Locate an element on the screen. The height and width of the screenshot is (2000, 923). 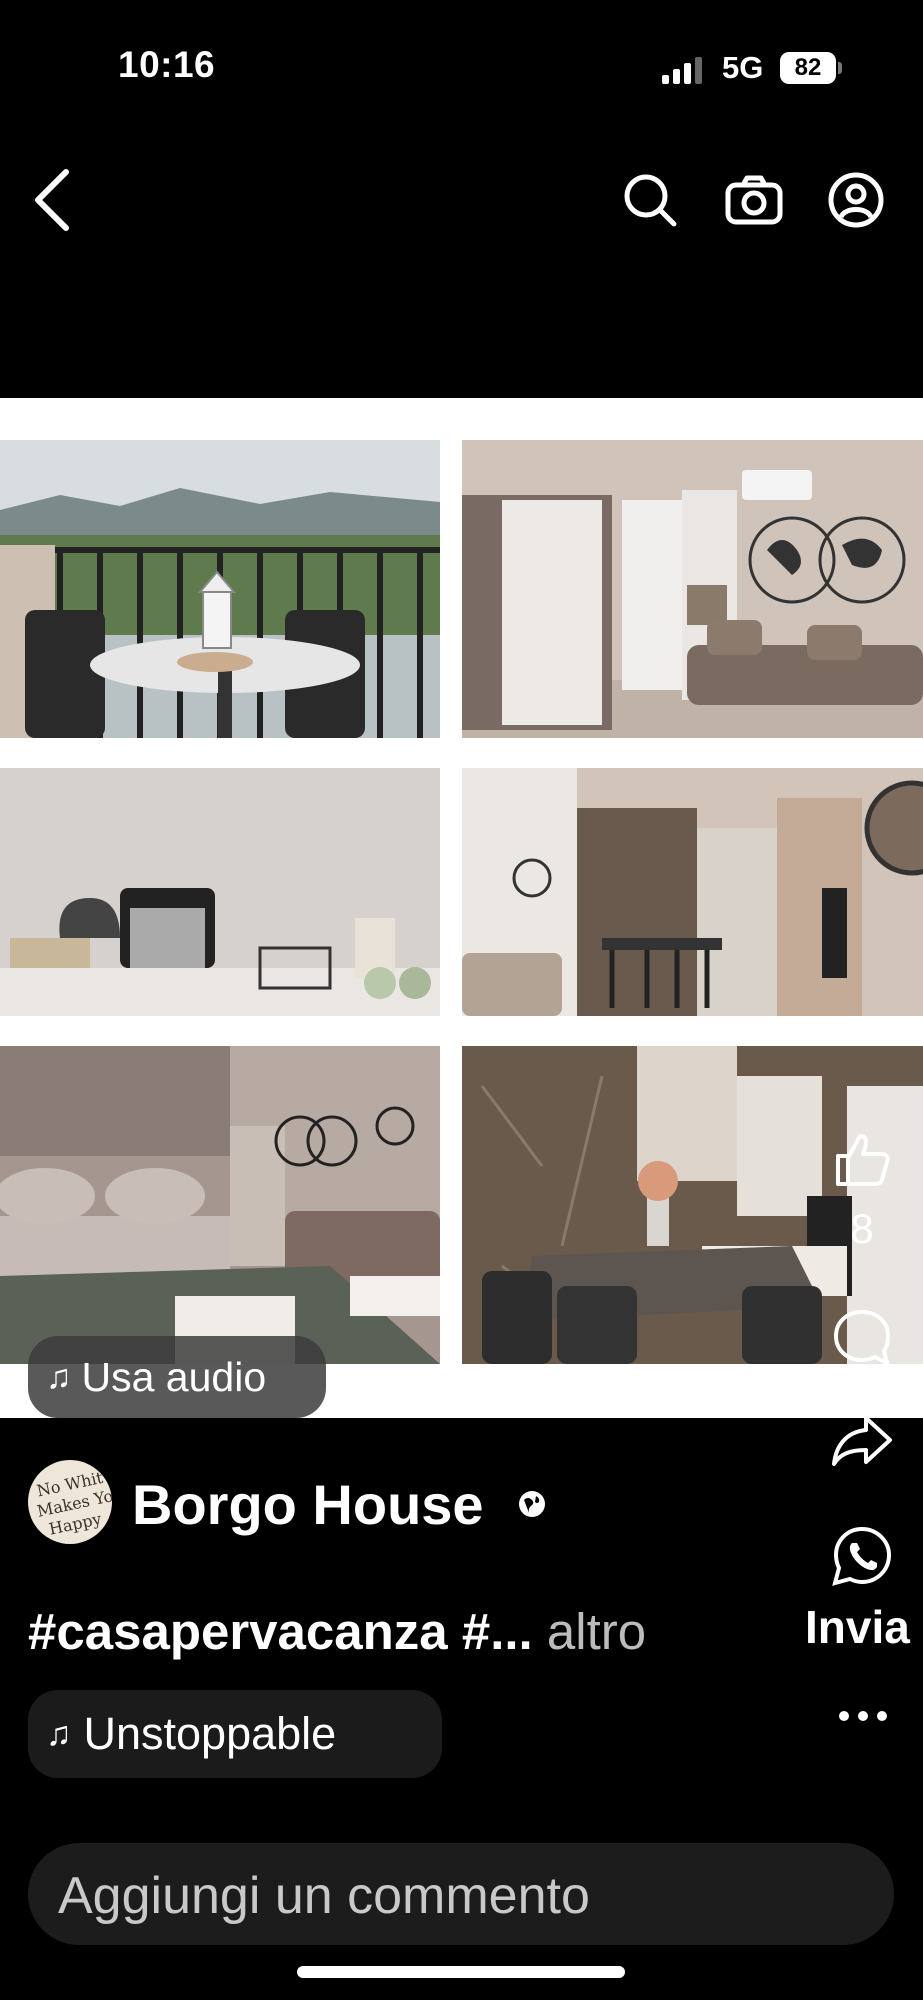
status-time: 10:16 is located at coordinates (167, 64).